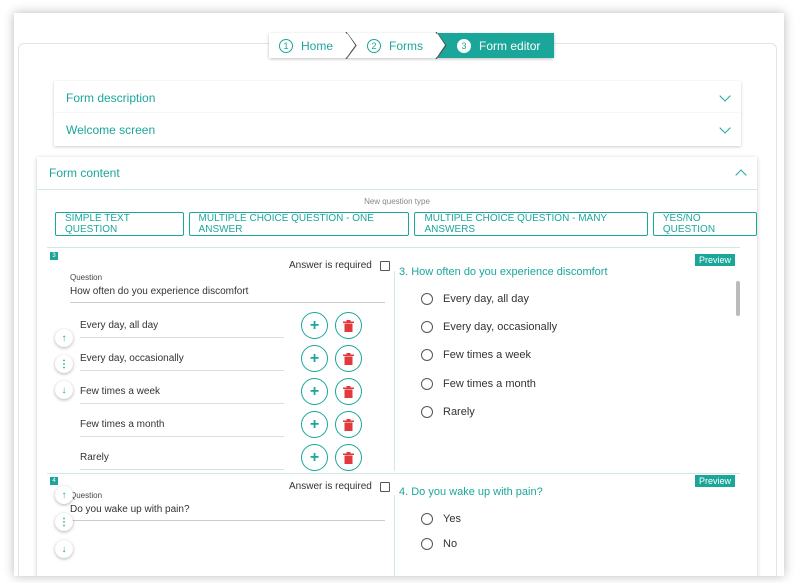 This screenshot has height=583, width=800. I want to click on breadcrumb-label: Form editor, so click(510, 45).